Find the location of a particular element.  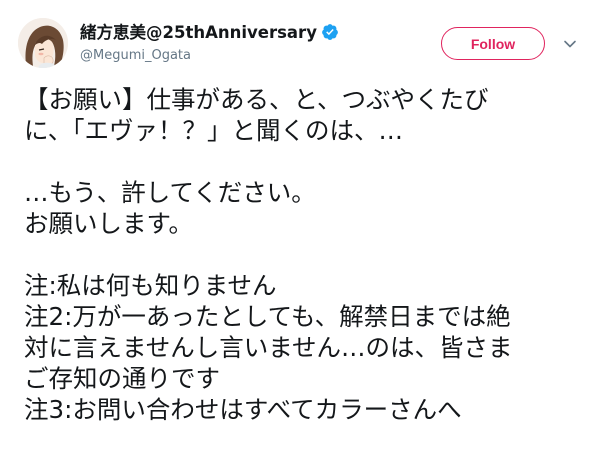

handle: @Megumi_Ogata is located at coordinates (135, 56).